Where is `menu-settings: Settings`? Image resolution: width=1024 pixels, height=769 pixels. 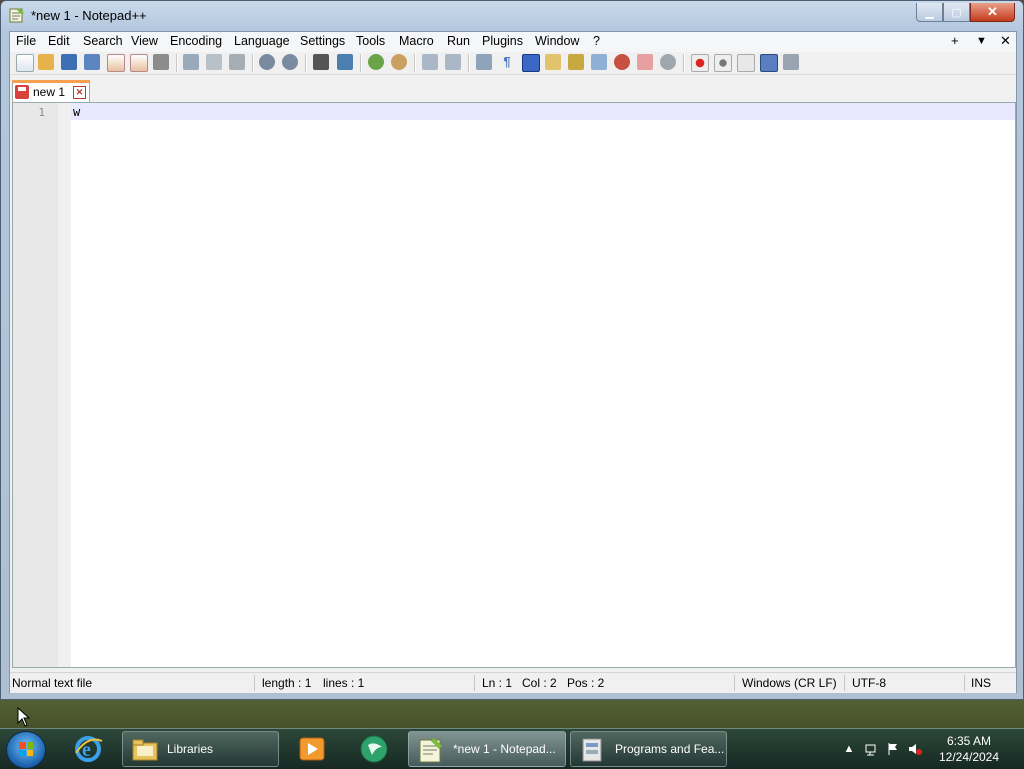
menu-settings: Settings is located at coordinates (322, 41).